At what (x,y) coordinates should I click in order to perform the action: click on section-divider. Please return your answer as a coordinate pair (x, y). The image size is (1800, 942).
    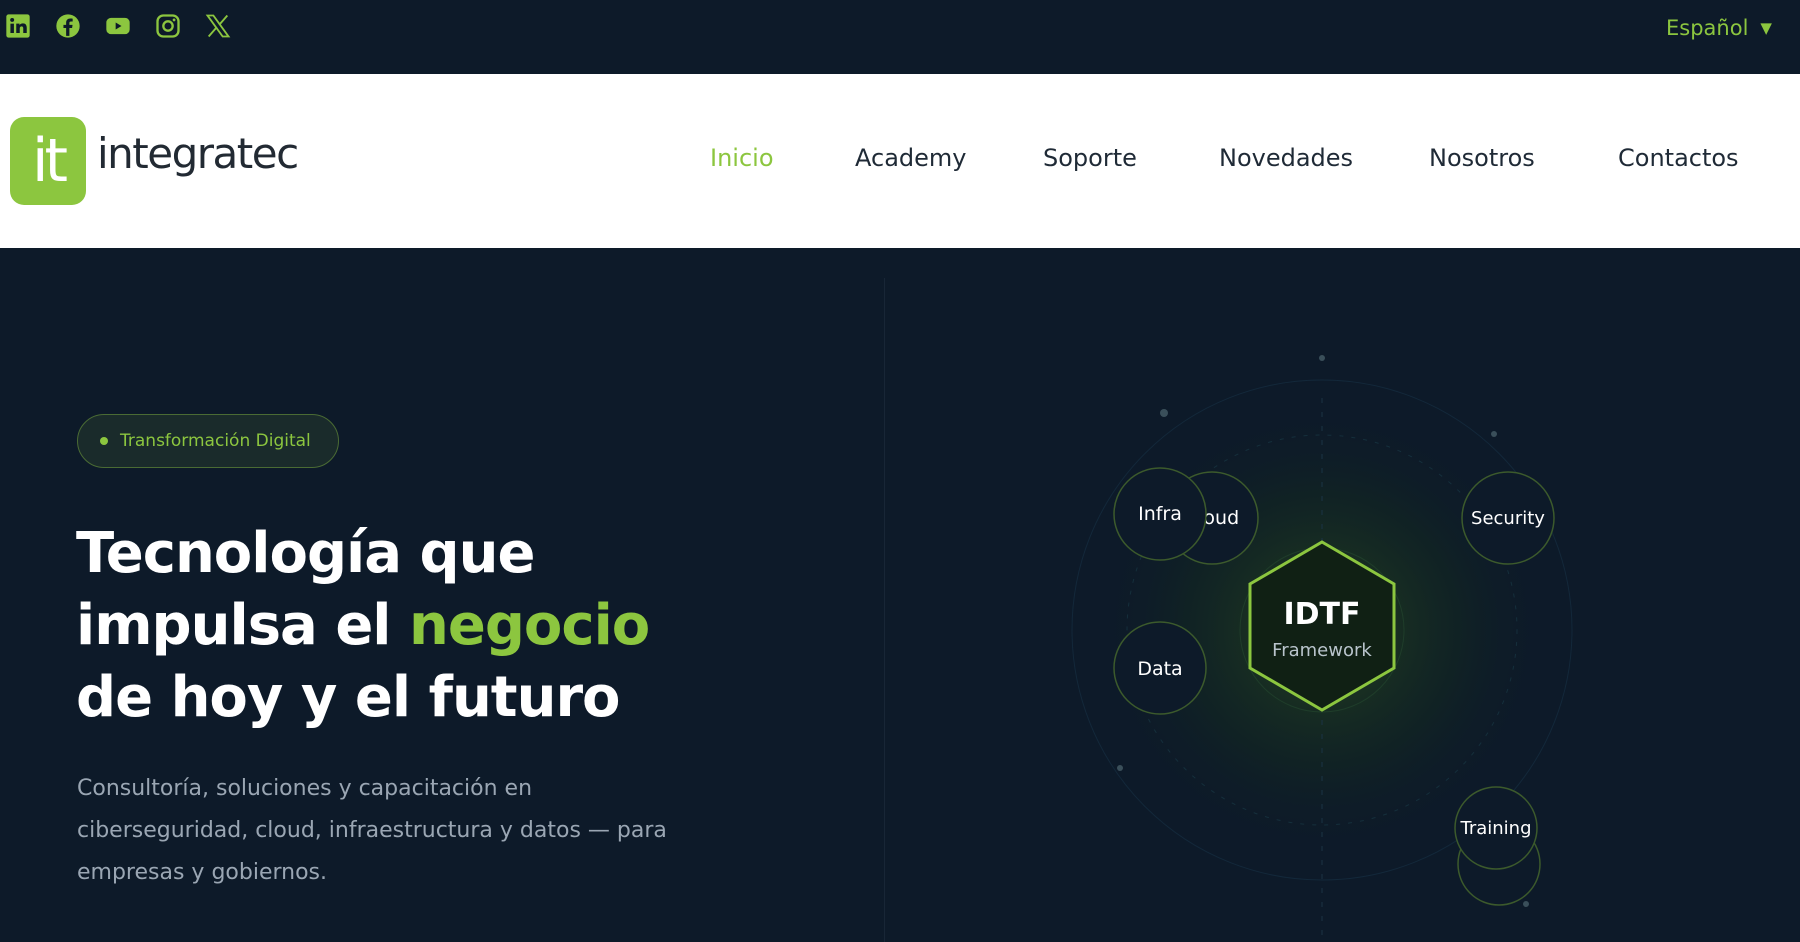
    Looking at the image, I should click on (884, 610).